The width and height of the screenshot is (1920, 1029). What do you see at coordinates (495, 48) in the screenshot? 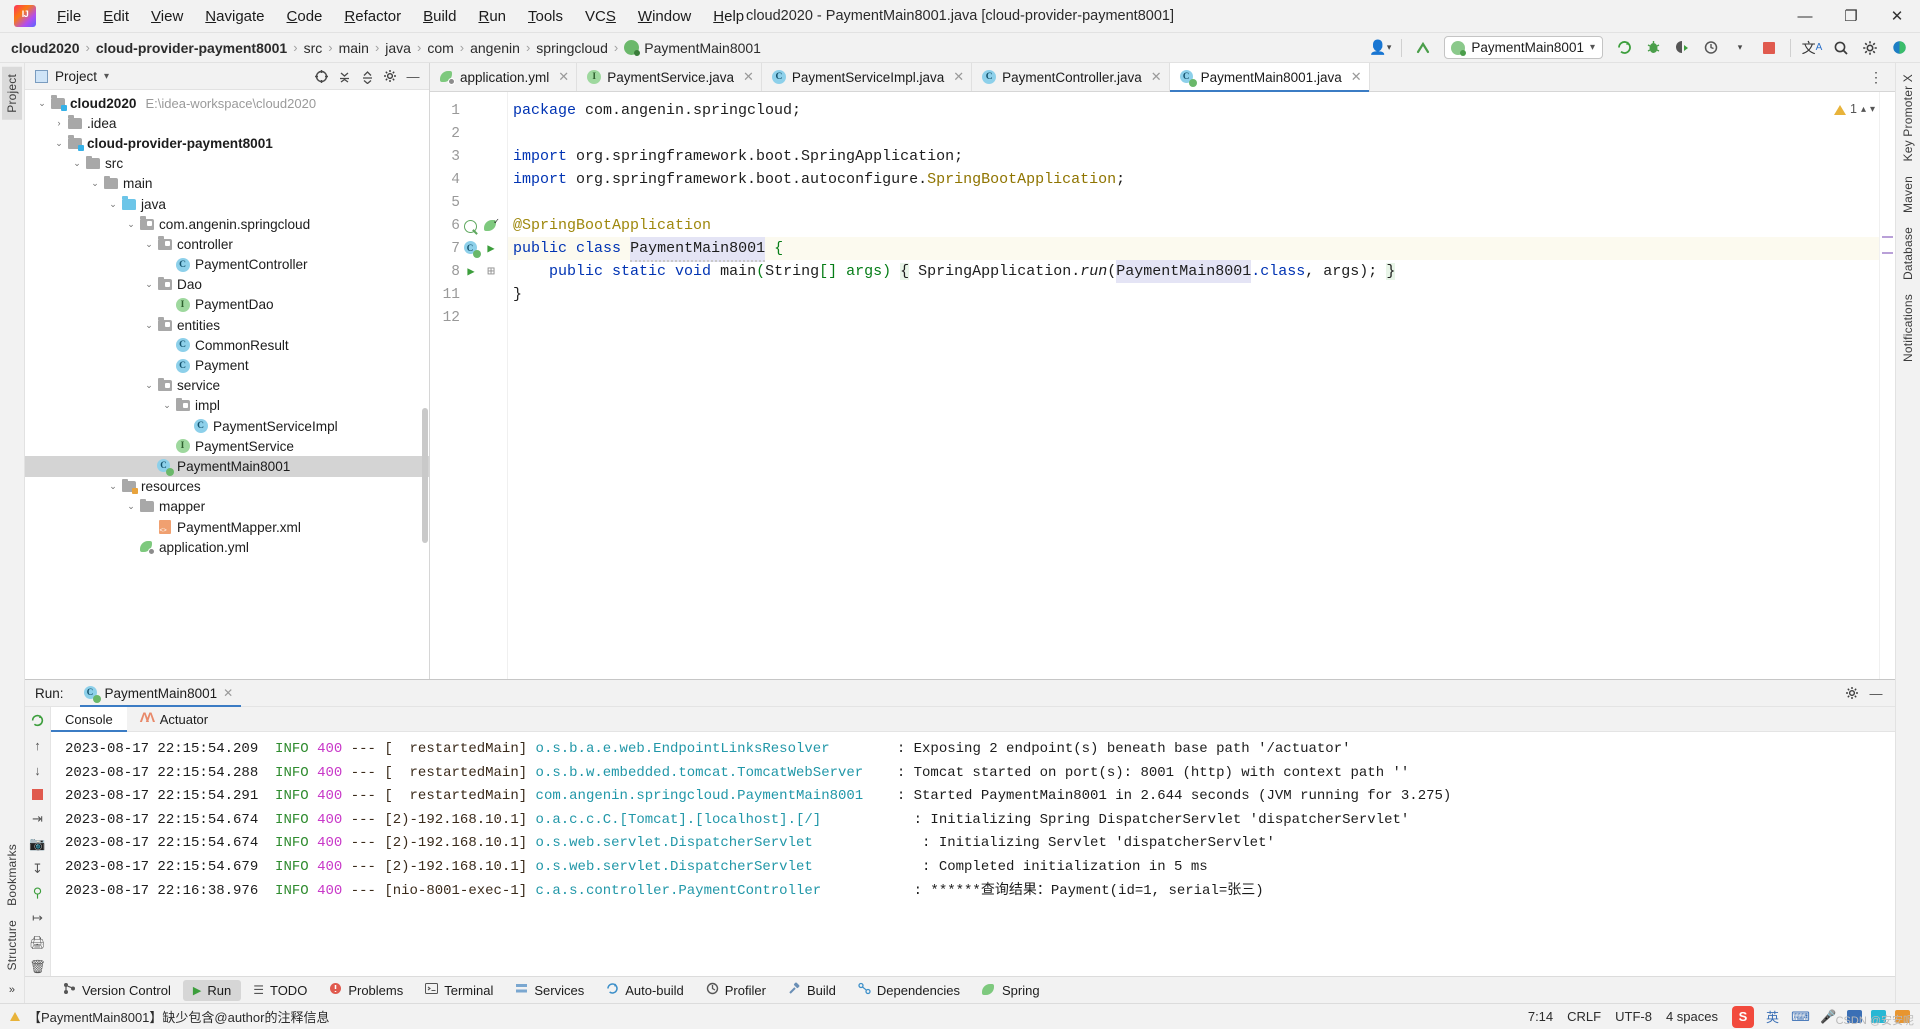
I see `breadcrumb-angenin: angenin` at bounding box center [495, 48].